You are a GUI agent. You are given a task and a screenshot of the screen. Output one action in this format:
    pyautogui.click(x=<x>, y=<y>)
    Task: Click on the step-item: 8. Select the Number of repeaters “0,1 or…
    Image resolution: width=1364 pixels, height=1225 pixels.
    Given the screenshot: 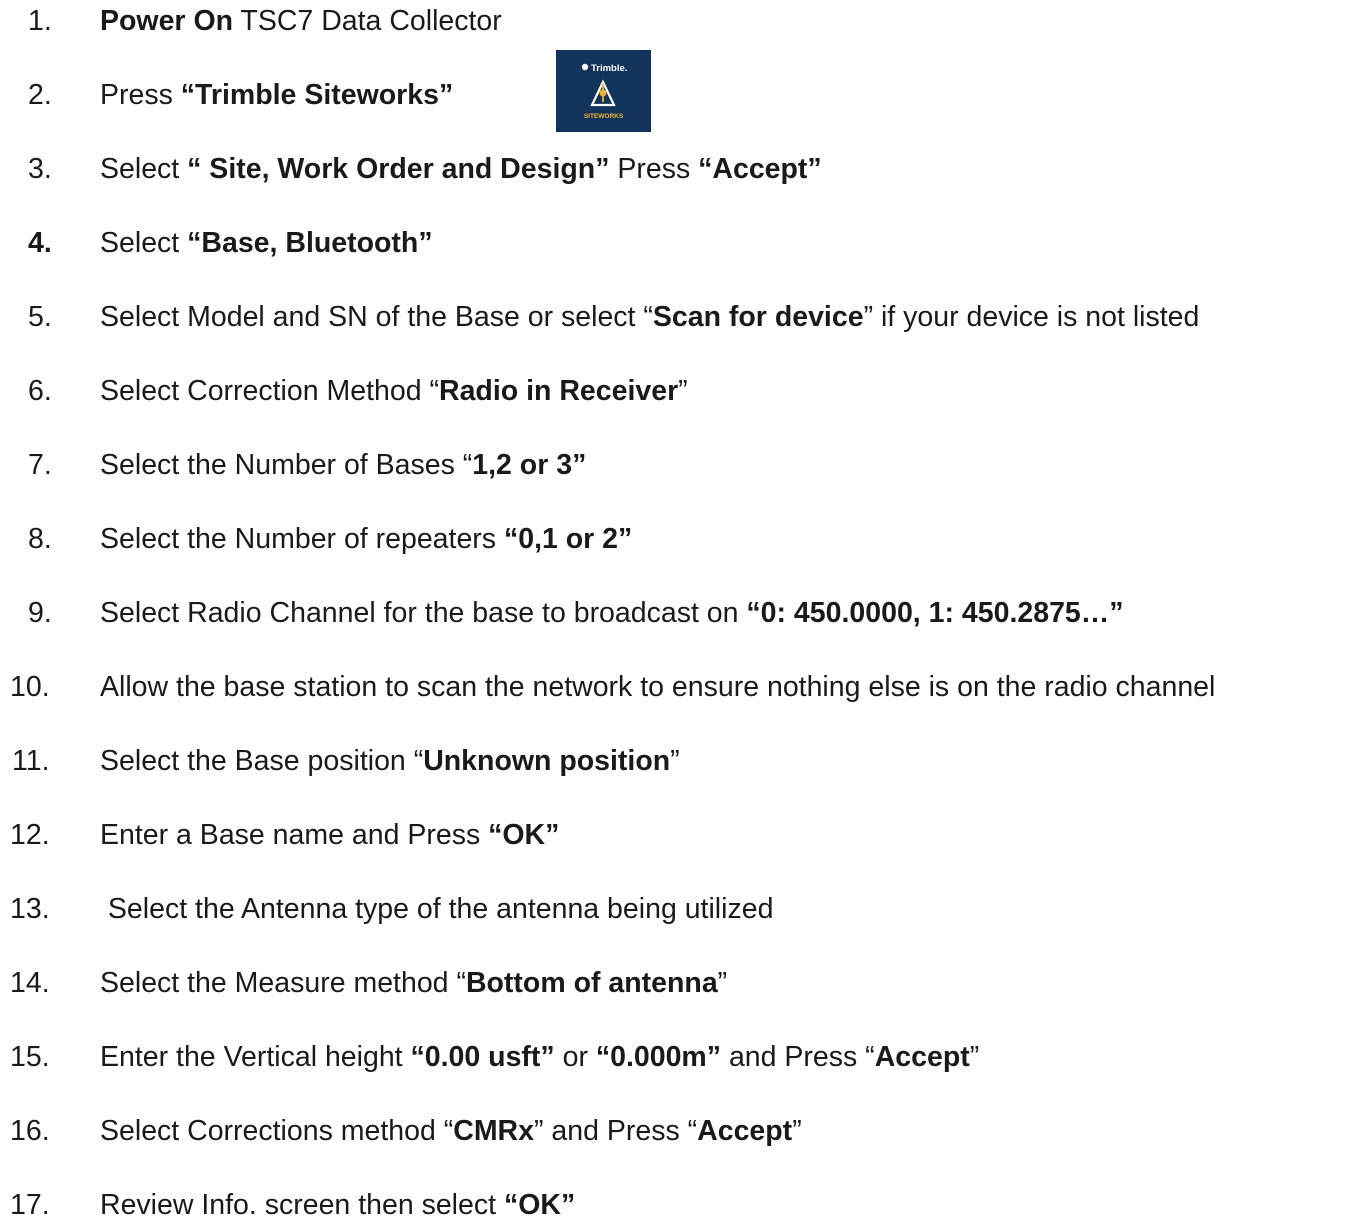 What is the action you would take?
    pyautogui.click(x=682, y=539)
    